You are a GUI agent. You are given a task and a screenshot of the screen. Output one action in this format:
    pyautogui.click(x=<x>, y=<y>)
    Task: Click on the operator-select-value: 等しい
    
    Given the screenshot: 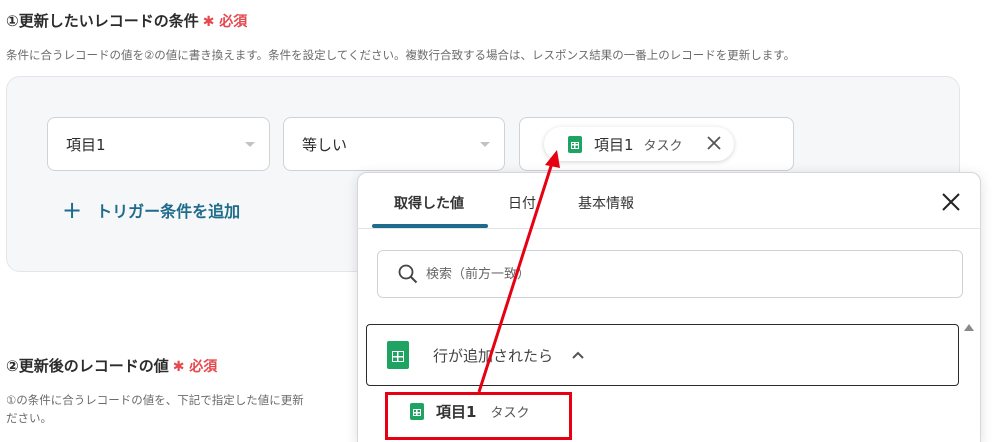 What is the action you would take?
    pyautogui.click(x=325, y=144)
    